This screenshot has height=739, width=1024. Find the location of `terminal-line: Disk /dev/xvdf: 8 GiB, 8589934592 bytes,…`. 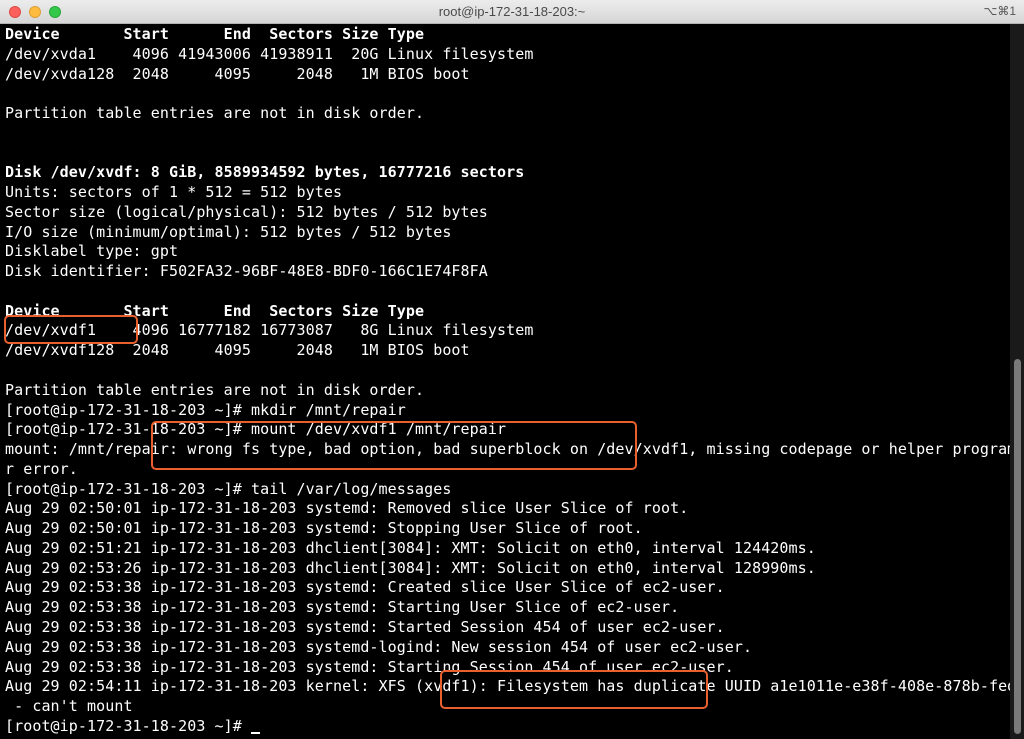

terminal-line: Disk /dev/xvdf: 8 GiB, 8589934592 bytes,… is located at coordinates (265, 172).